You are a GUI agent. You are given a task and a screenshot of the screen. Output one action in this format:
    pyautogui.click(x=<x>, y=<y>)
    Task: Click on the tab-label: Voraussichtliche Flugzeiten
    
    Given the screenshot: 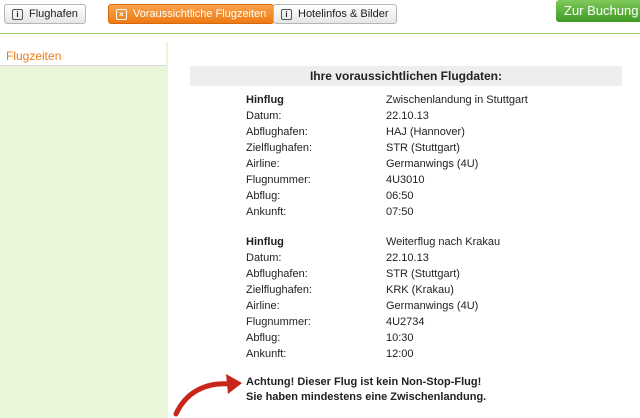 What is the action you would take?
    pyautogui.click(x=200, y=14)
    